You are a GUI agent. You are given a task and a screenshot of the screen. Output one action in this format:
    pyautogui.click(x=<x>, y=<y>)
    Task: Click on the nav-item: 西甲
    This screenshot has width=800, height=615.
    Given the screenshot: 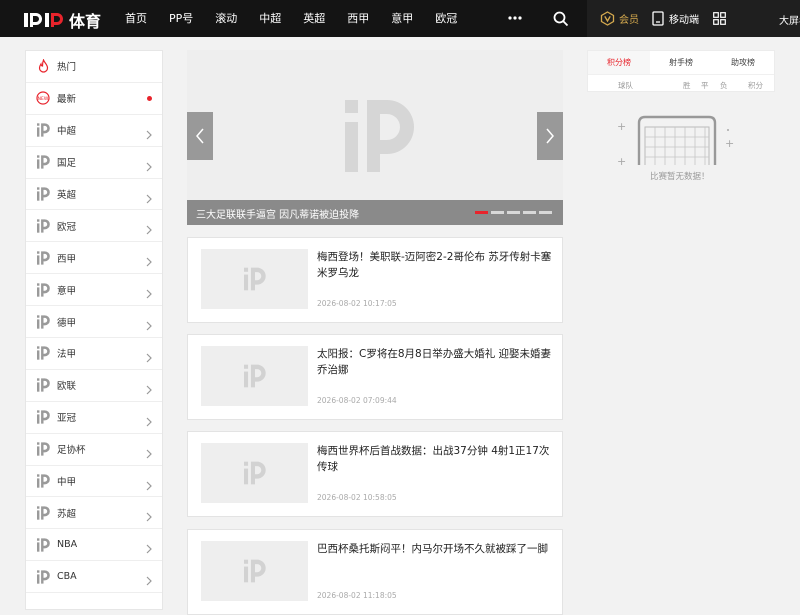 What is the action you would take?
    pyautogui.click(x=358, y=18)
    